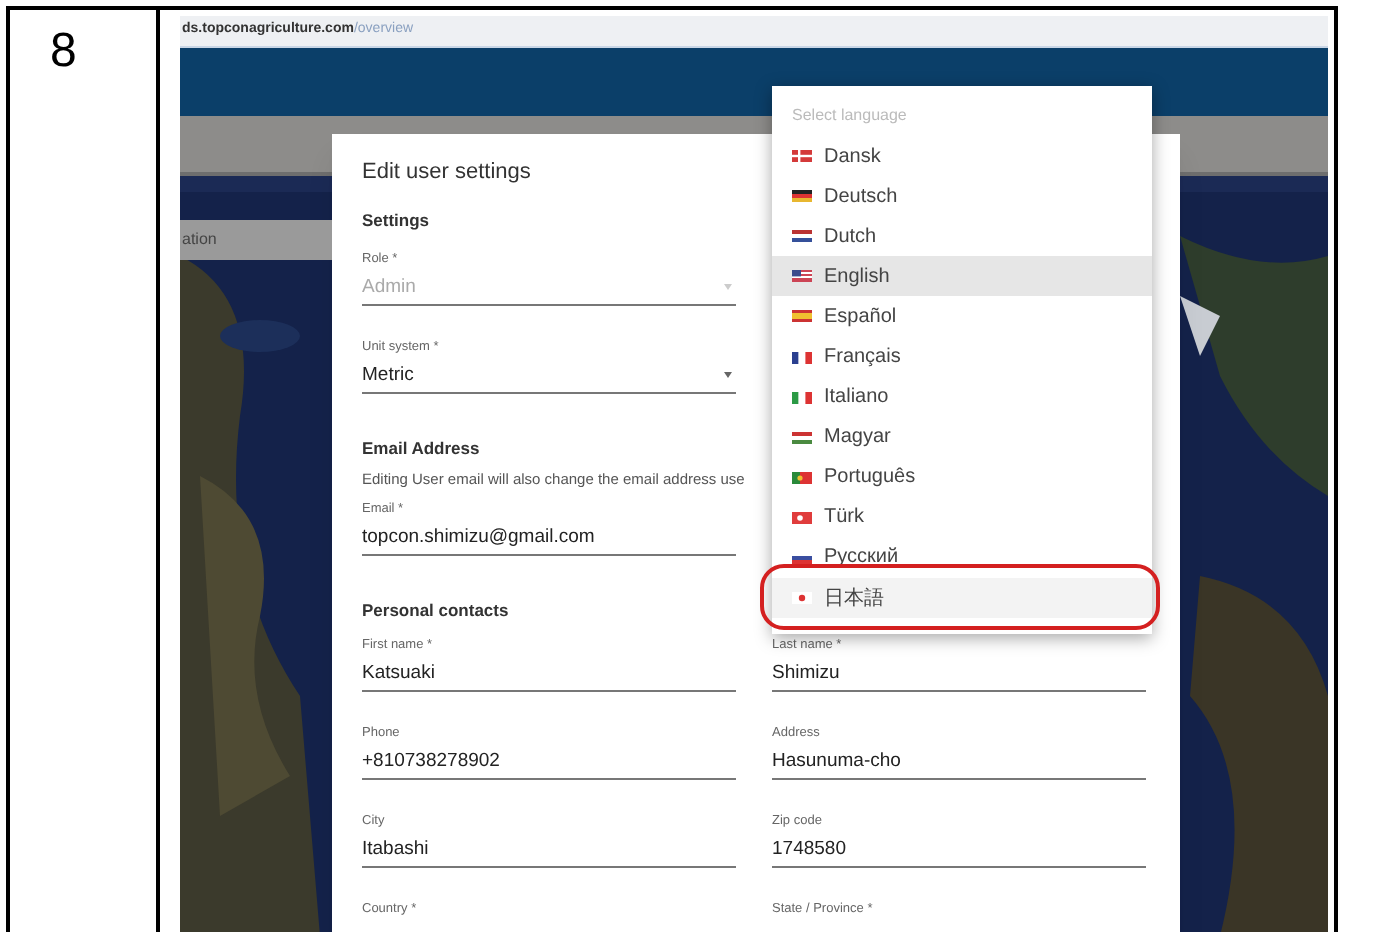 This screenshot has width=1388, height=932. Describe the element at coordinates (435, 610) in the screenshot. I see `section-heading: Personal contacts` at that location.